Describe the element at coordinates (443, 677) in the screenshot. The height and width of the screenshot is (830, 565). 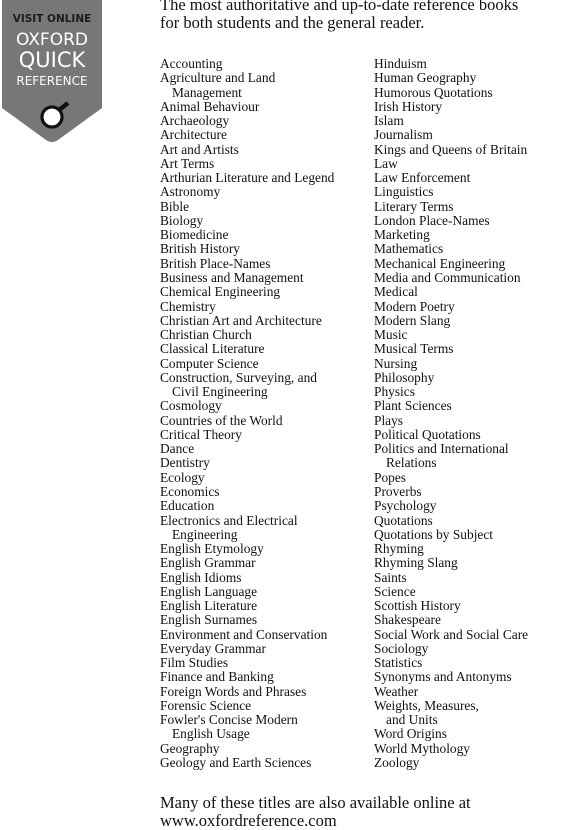
I see `subject-label: Synonyms and Antonyms` at that location.